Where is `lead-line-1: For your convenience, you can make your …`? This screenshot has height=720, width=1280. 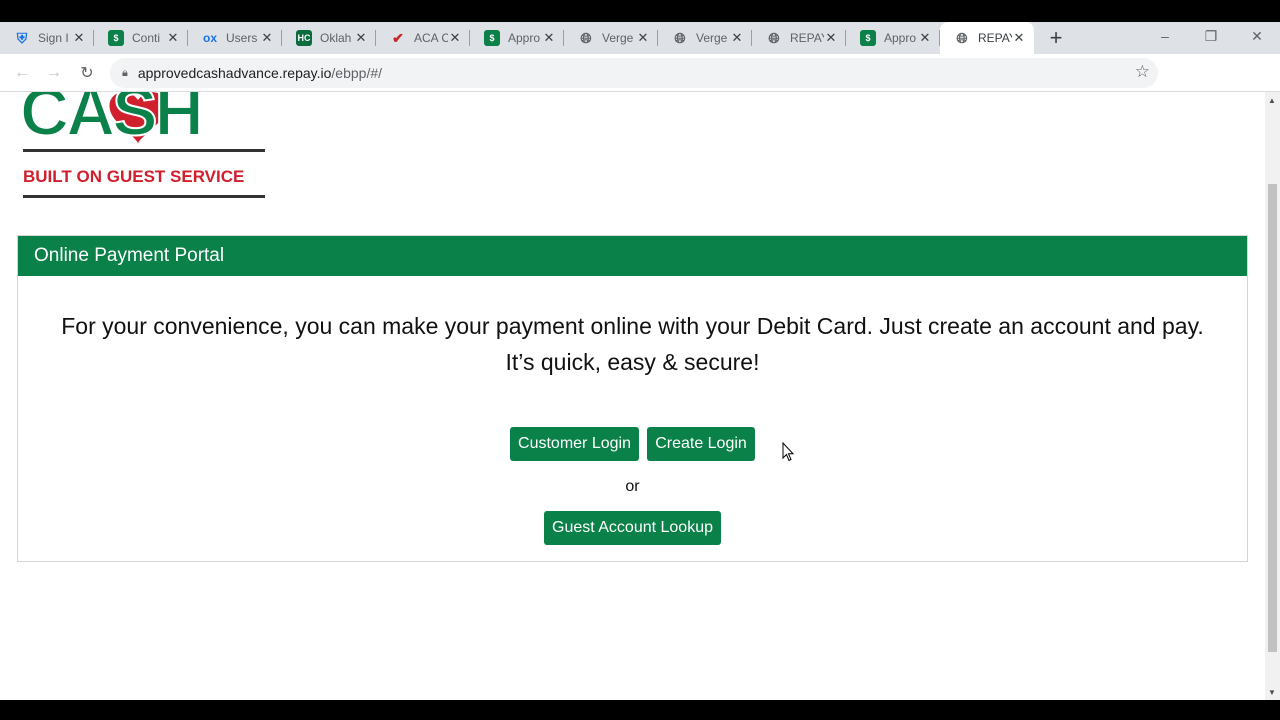 lead-line-1: For your convenience, you can make your … is located at coordinates (632, 326).